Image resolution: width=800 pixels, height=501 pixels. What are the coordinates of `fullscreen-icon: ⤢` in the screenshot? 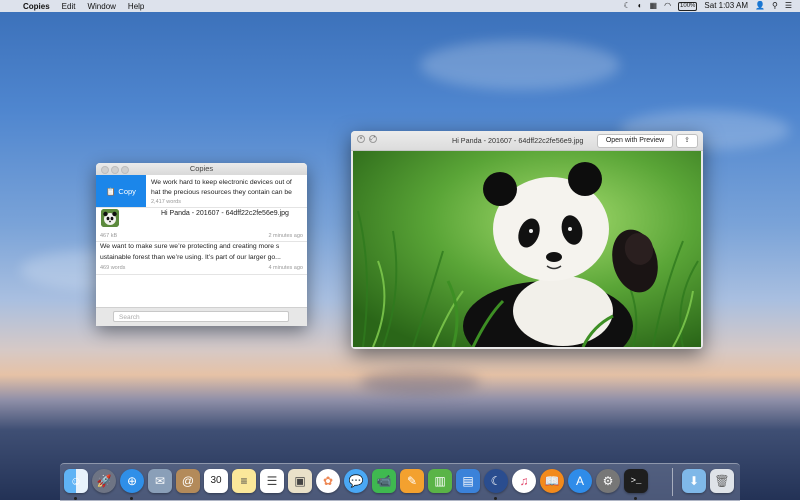 It's located at (373, 139).